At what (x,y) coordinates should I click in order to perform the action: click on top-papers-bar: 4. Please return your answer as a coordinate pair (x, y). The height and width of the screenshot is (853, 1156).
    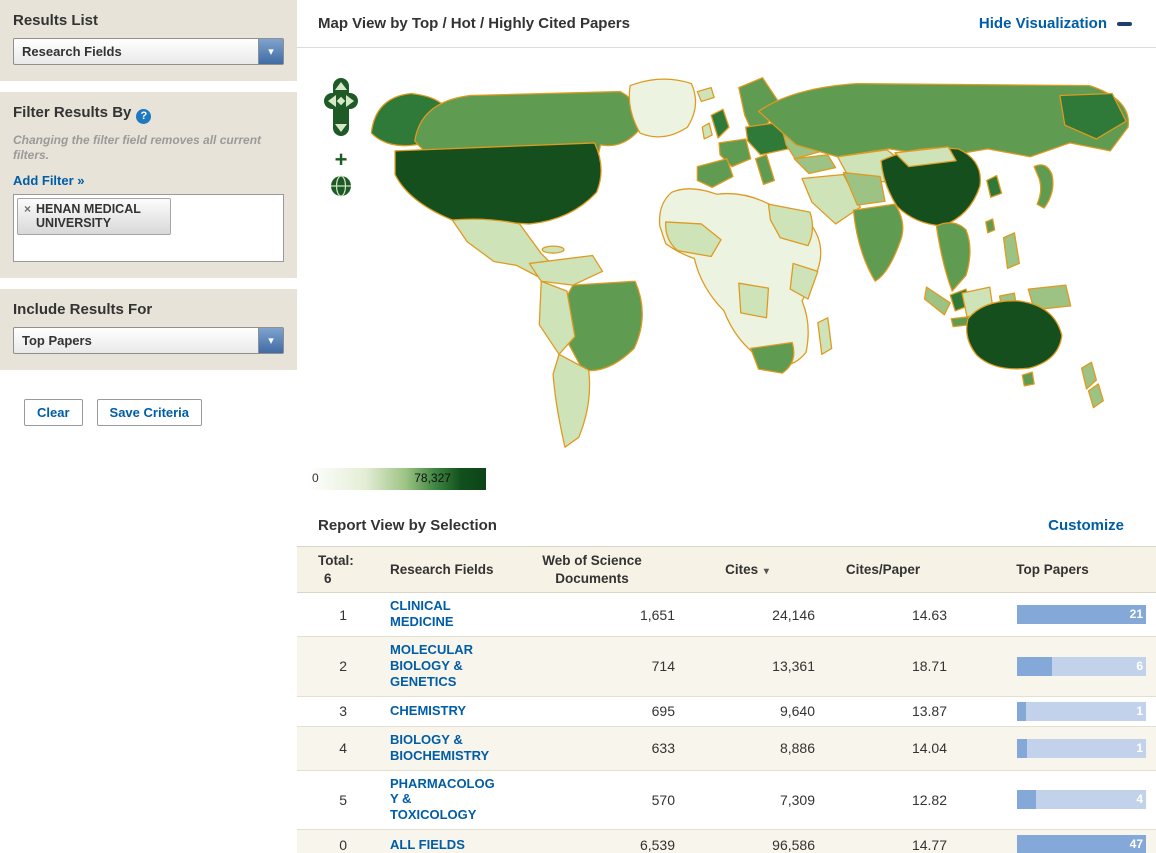
    Looking at the image, I should click on (1081, 800).